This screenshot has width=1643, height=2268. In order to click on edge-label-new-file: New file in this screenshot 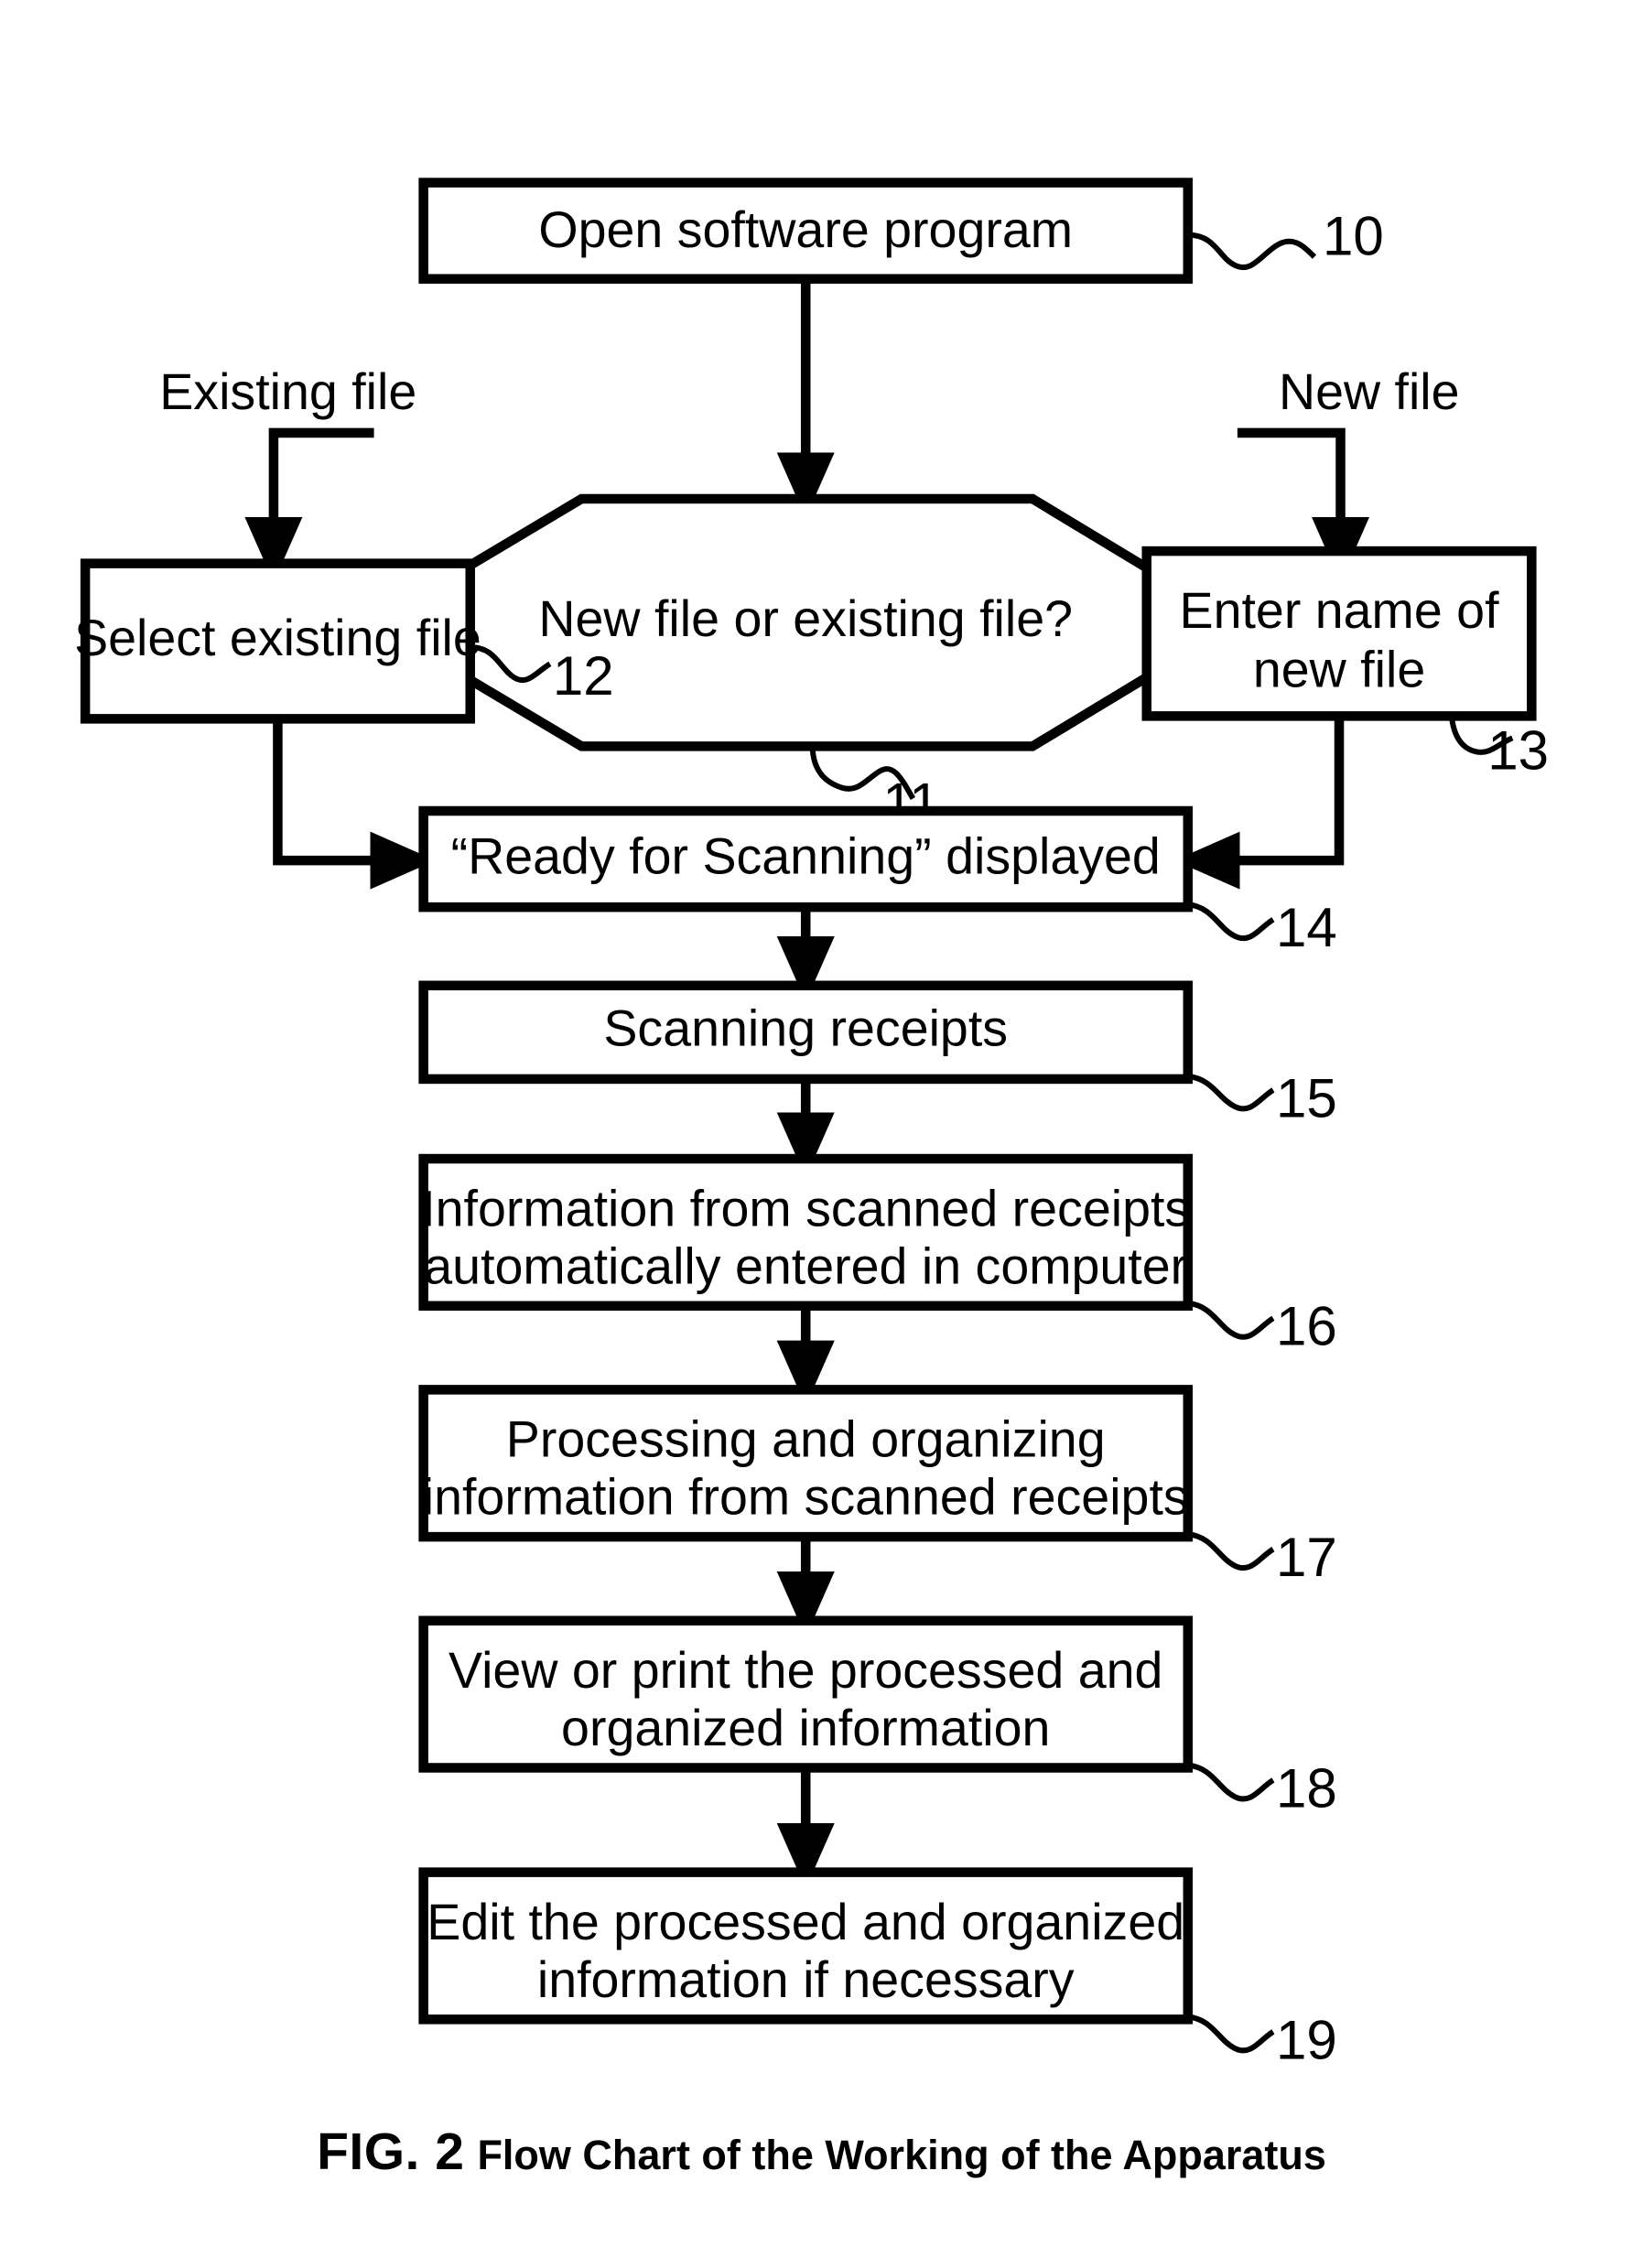, I will do `click(1369, 391)`.